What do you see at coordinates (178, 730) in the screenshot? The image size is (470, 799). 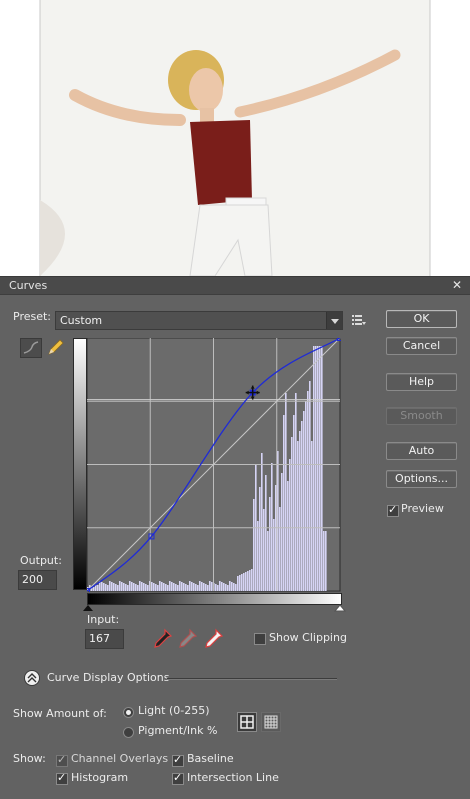 I see `pigment-radio-label: Pigment/Ink %` at bounding box center [178, 730].